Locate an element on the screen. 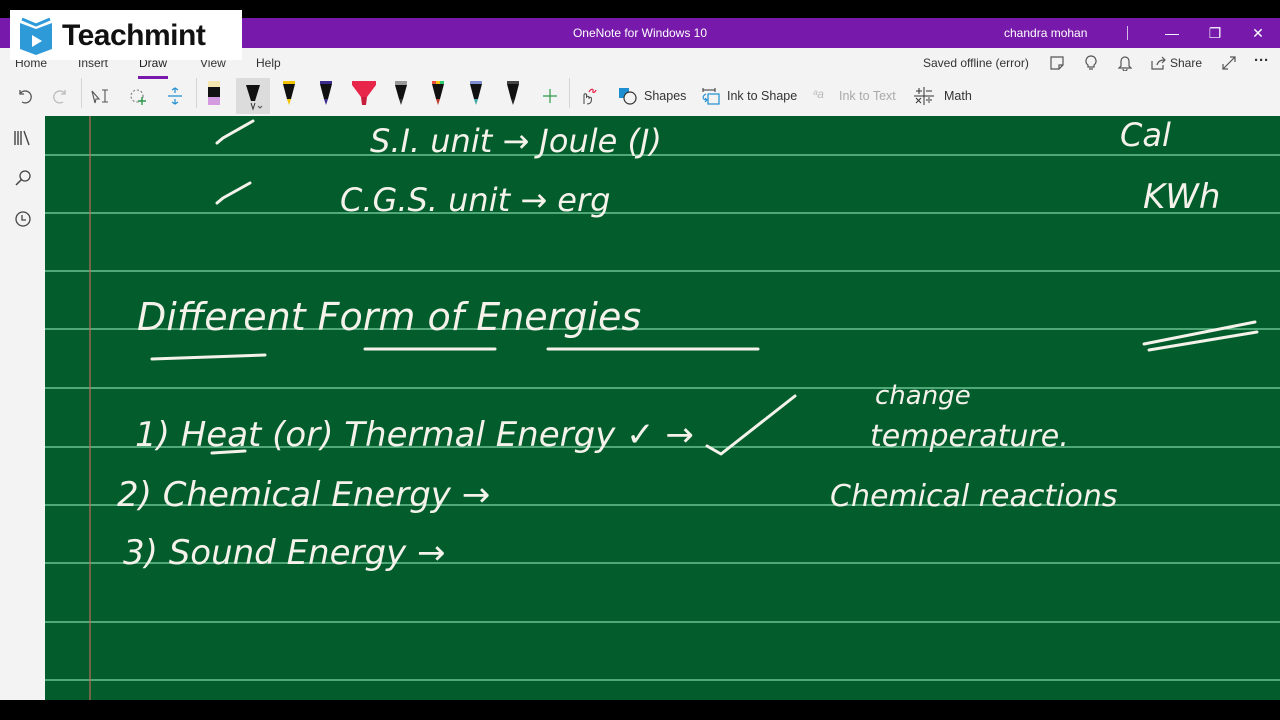 This screenshot has height=720, width=1280. math-icon is located at coordinates (924, 96).